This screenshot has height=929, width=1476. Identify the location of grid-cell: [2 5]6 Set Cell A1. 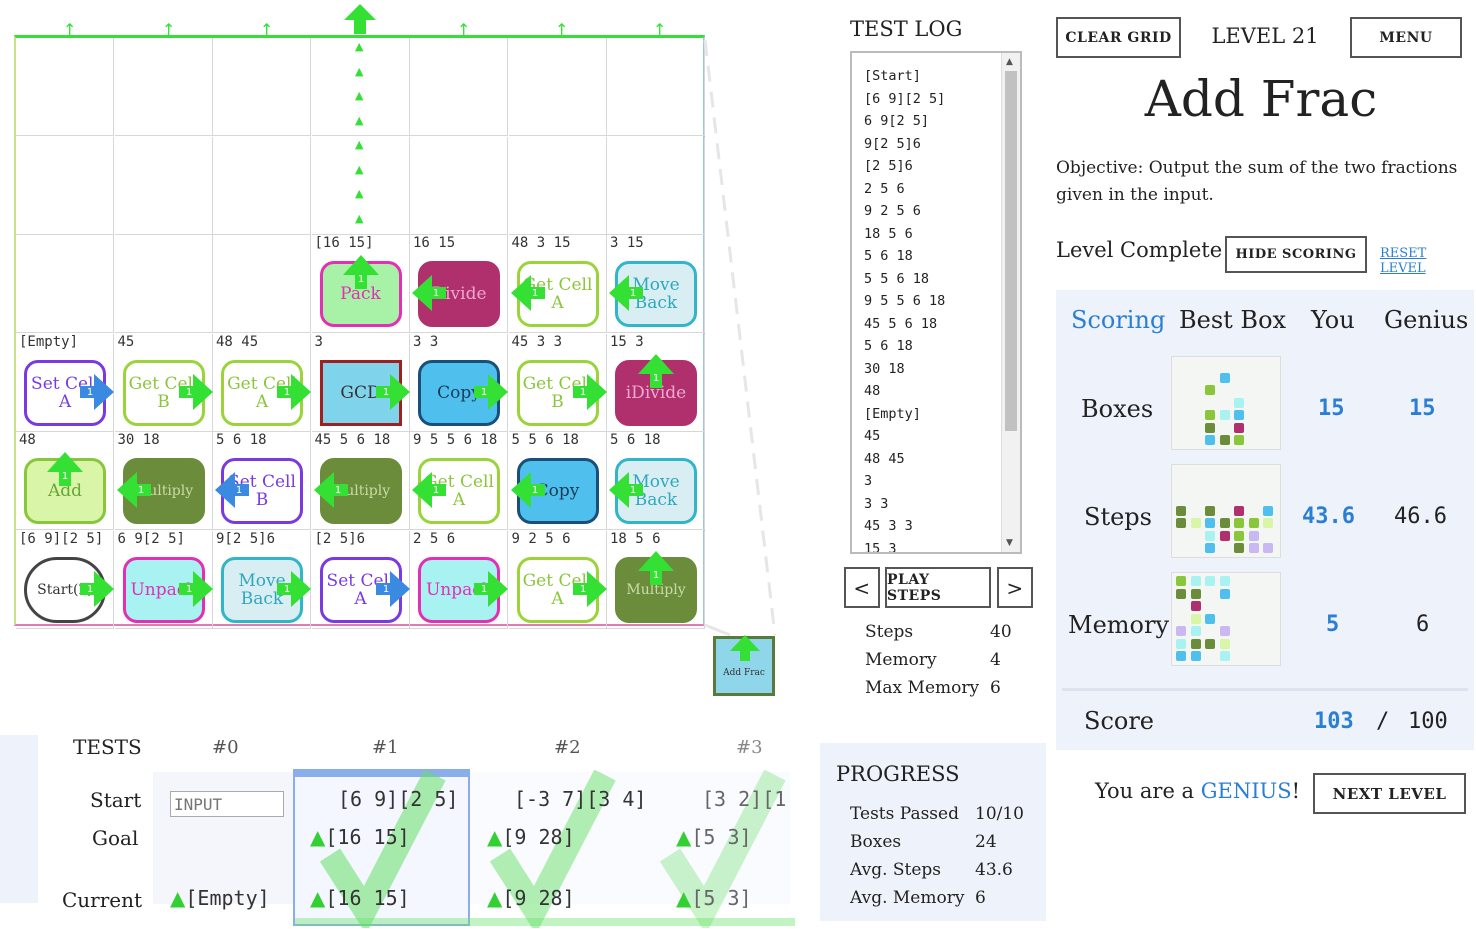
(360, 579).